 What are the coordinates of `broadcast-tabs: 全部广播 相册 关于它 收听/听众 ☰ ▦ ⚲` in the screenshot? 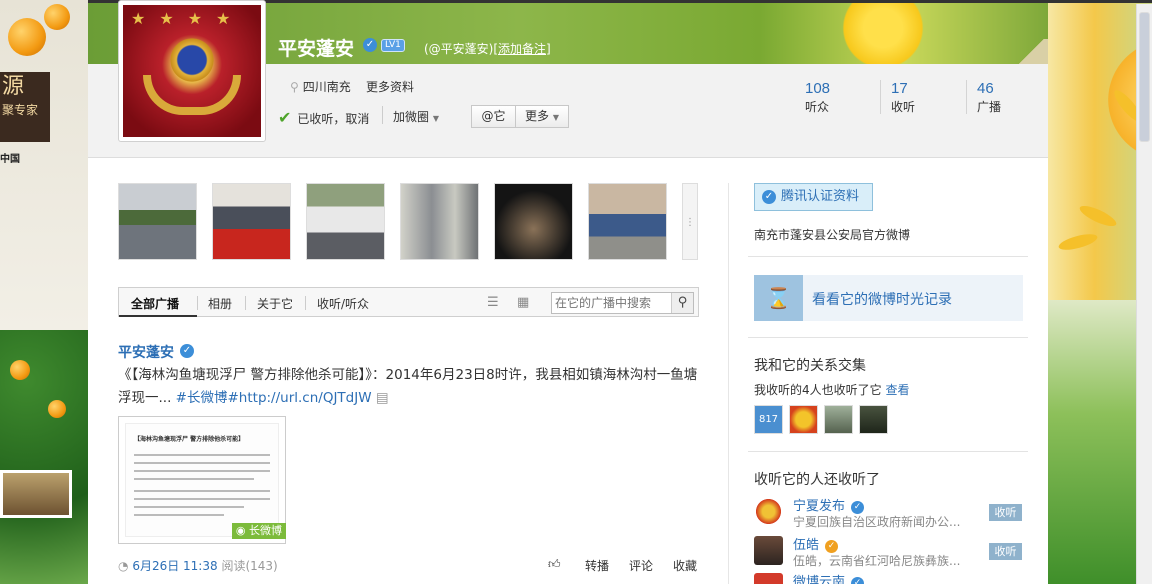 It's located at (408, 302).